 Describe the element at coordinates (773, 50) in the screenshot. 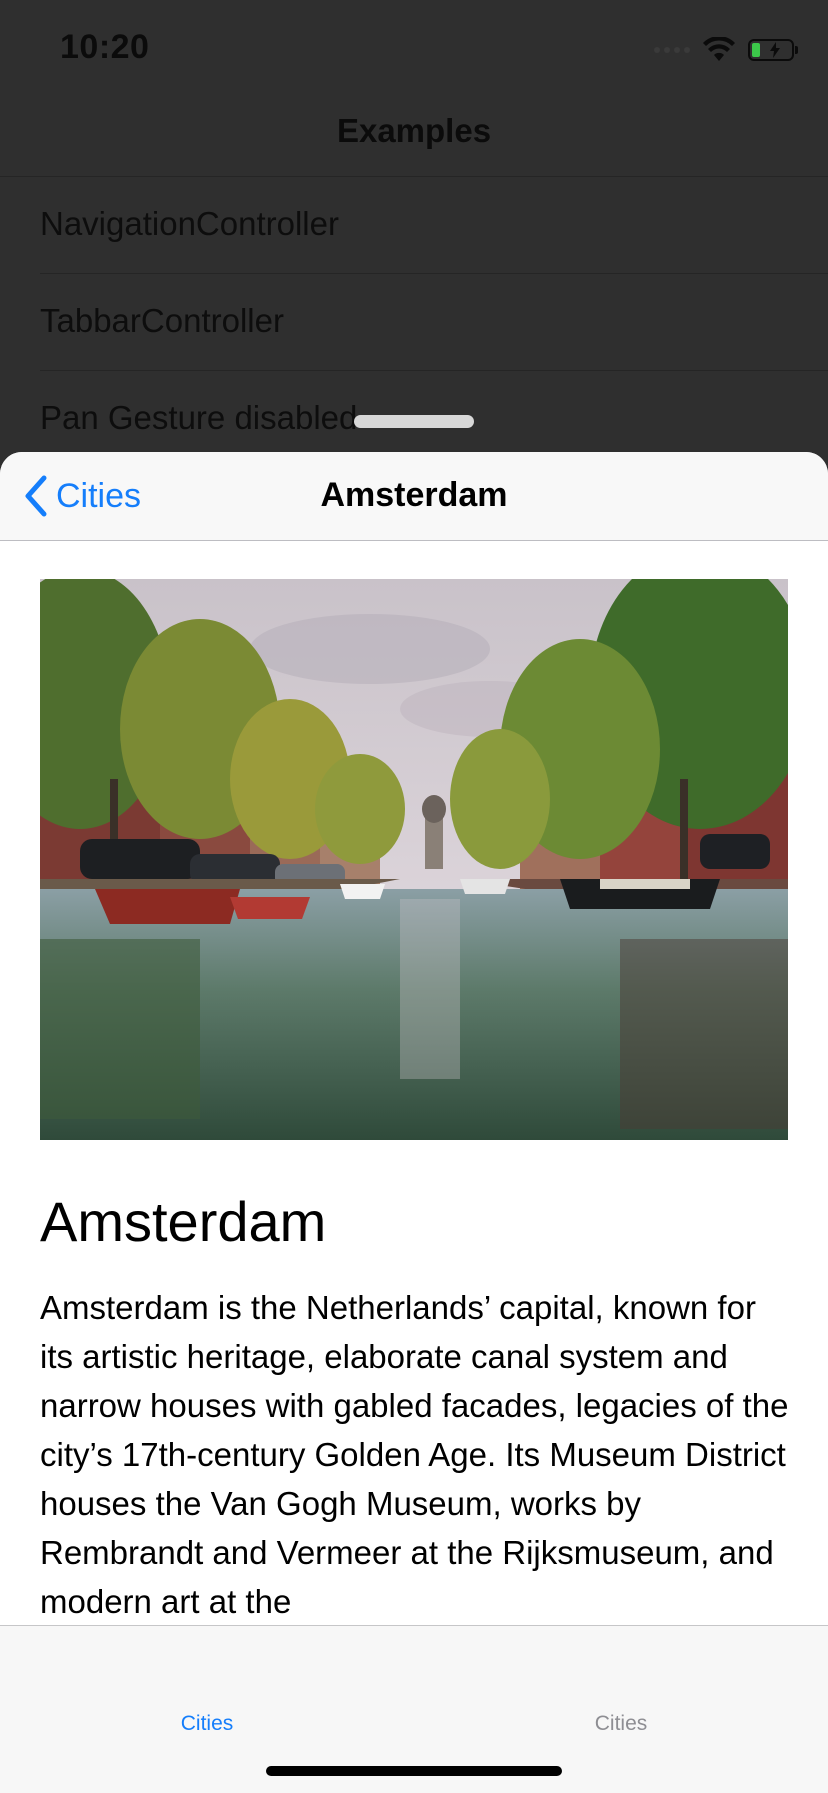

I see `battery-charging-icon` at that location.